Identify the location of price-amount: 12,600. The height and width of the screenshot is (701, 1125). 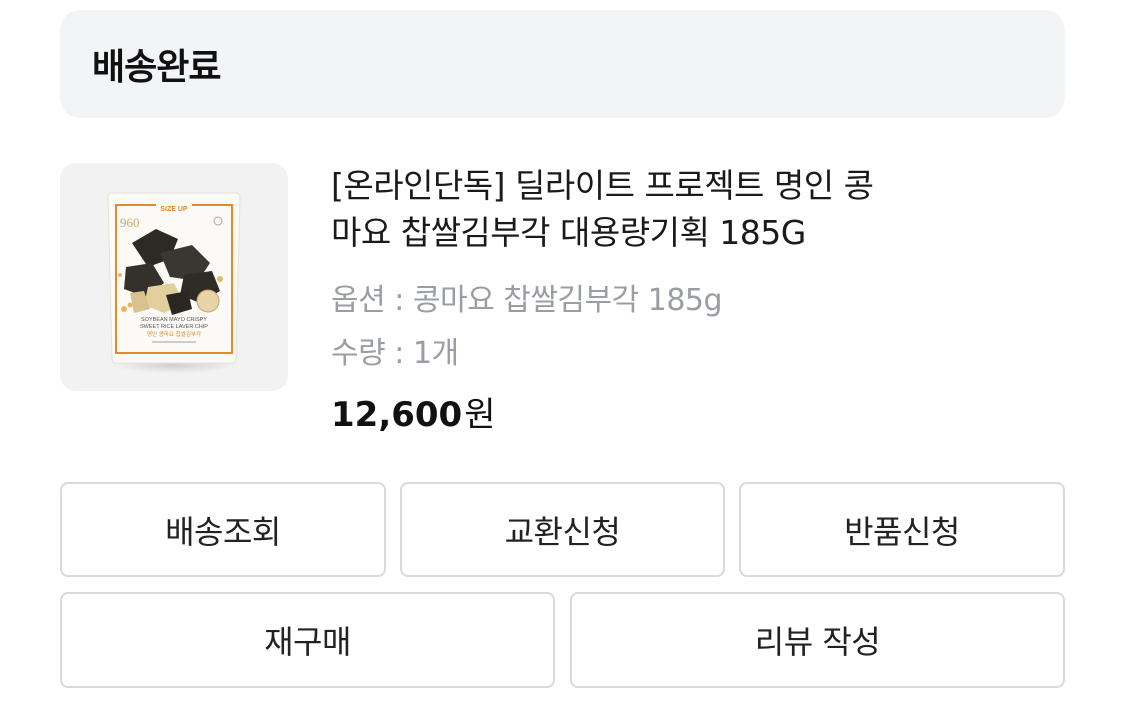
(397, 415).